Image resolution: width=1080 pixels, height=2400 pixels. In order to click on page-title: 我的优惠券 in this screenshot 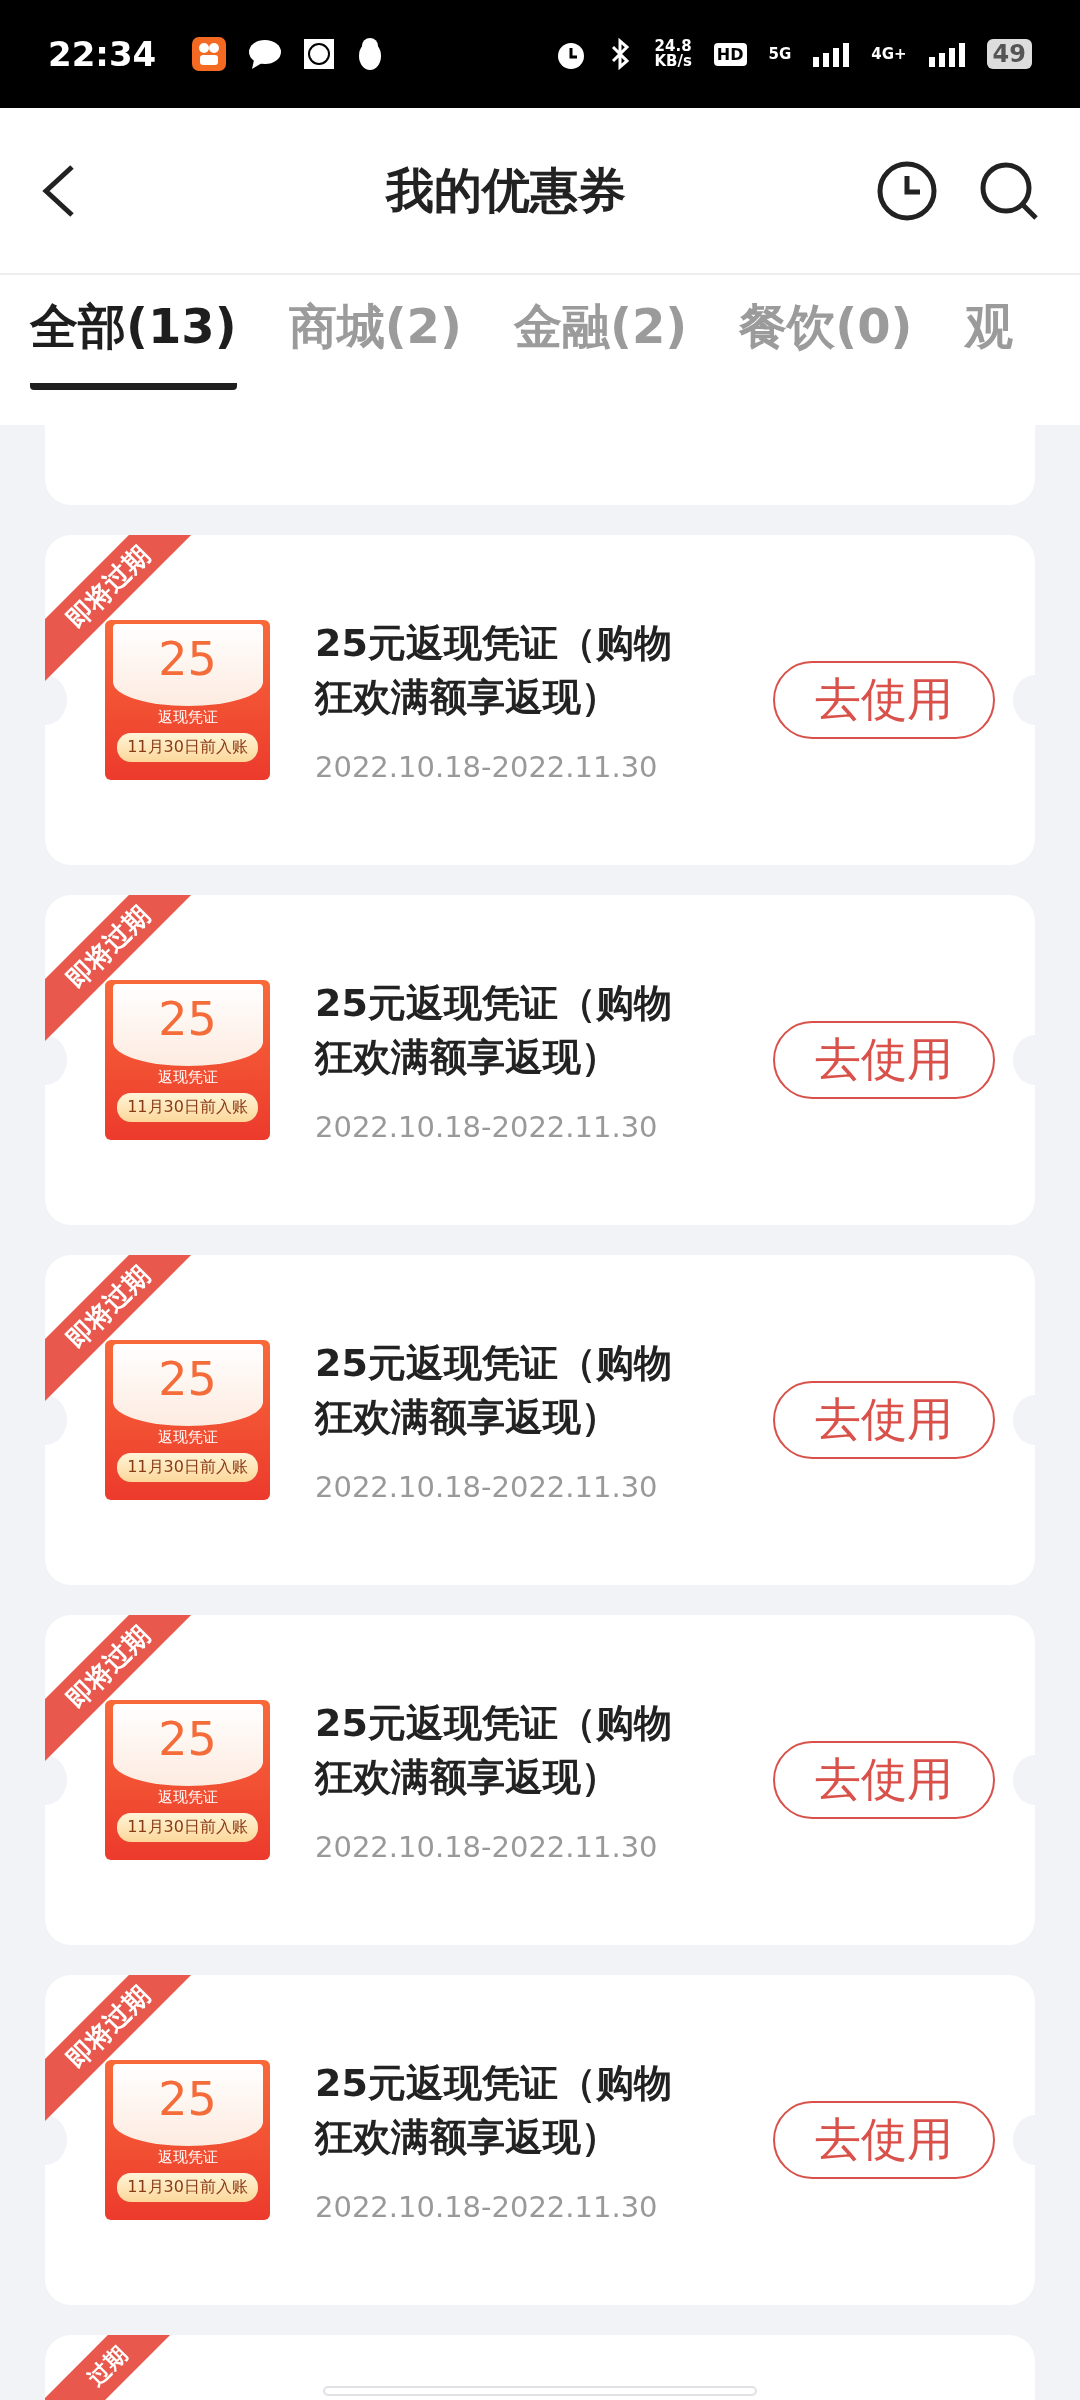, I will do `click(505, 190)`.